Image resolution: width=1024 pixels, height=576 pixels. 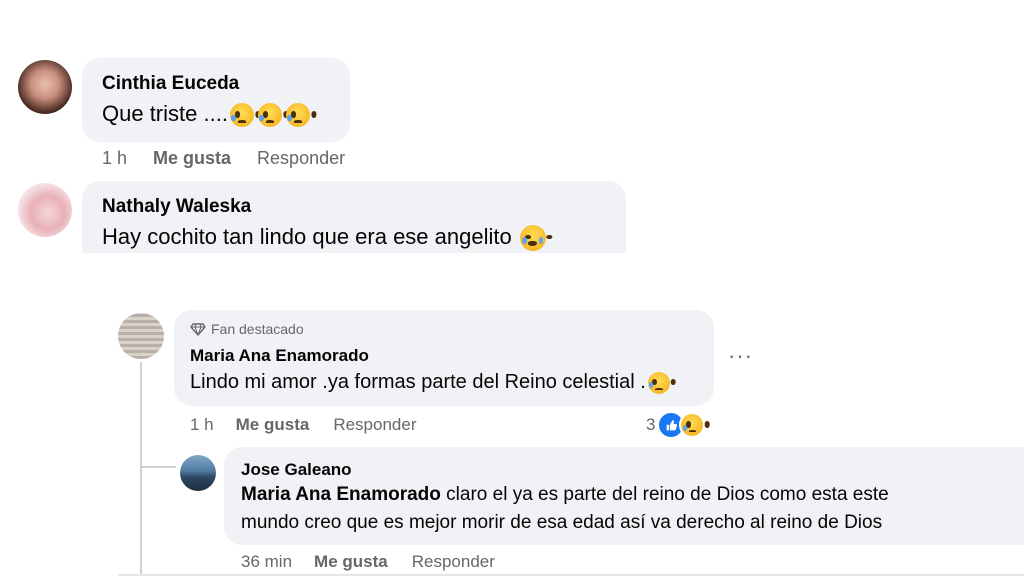 I want to click on crying-face-emoji, so click(x=532, y=238).